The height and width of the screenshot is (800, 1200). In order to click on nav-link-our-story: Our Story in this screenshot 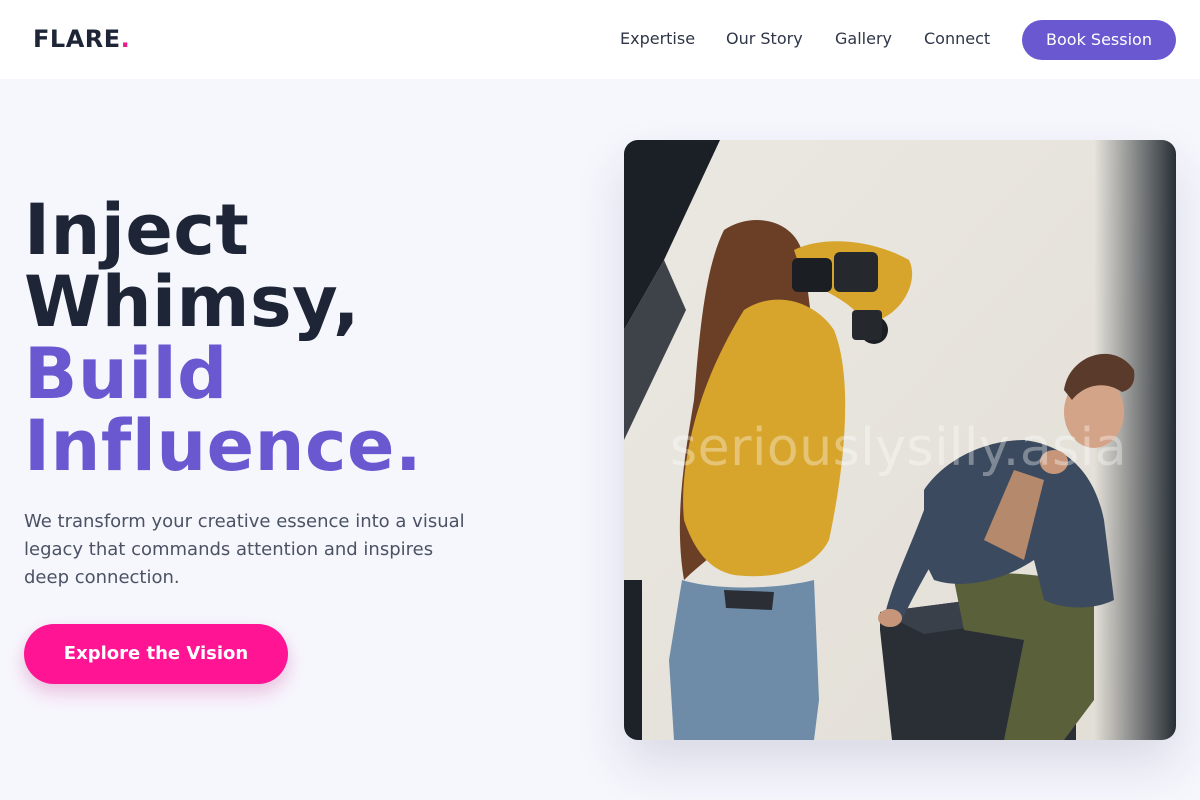, I will do `click(764, 39)`.